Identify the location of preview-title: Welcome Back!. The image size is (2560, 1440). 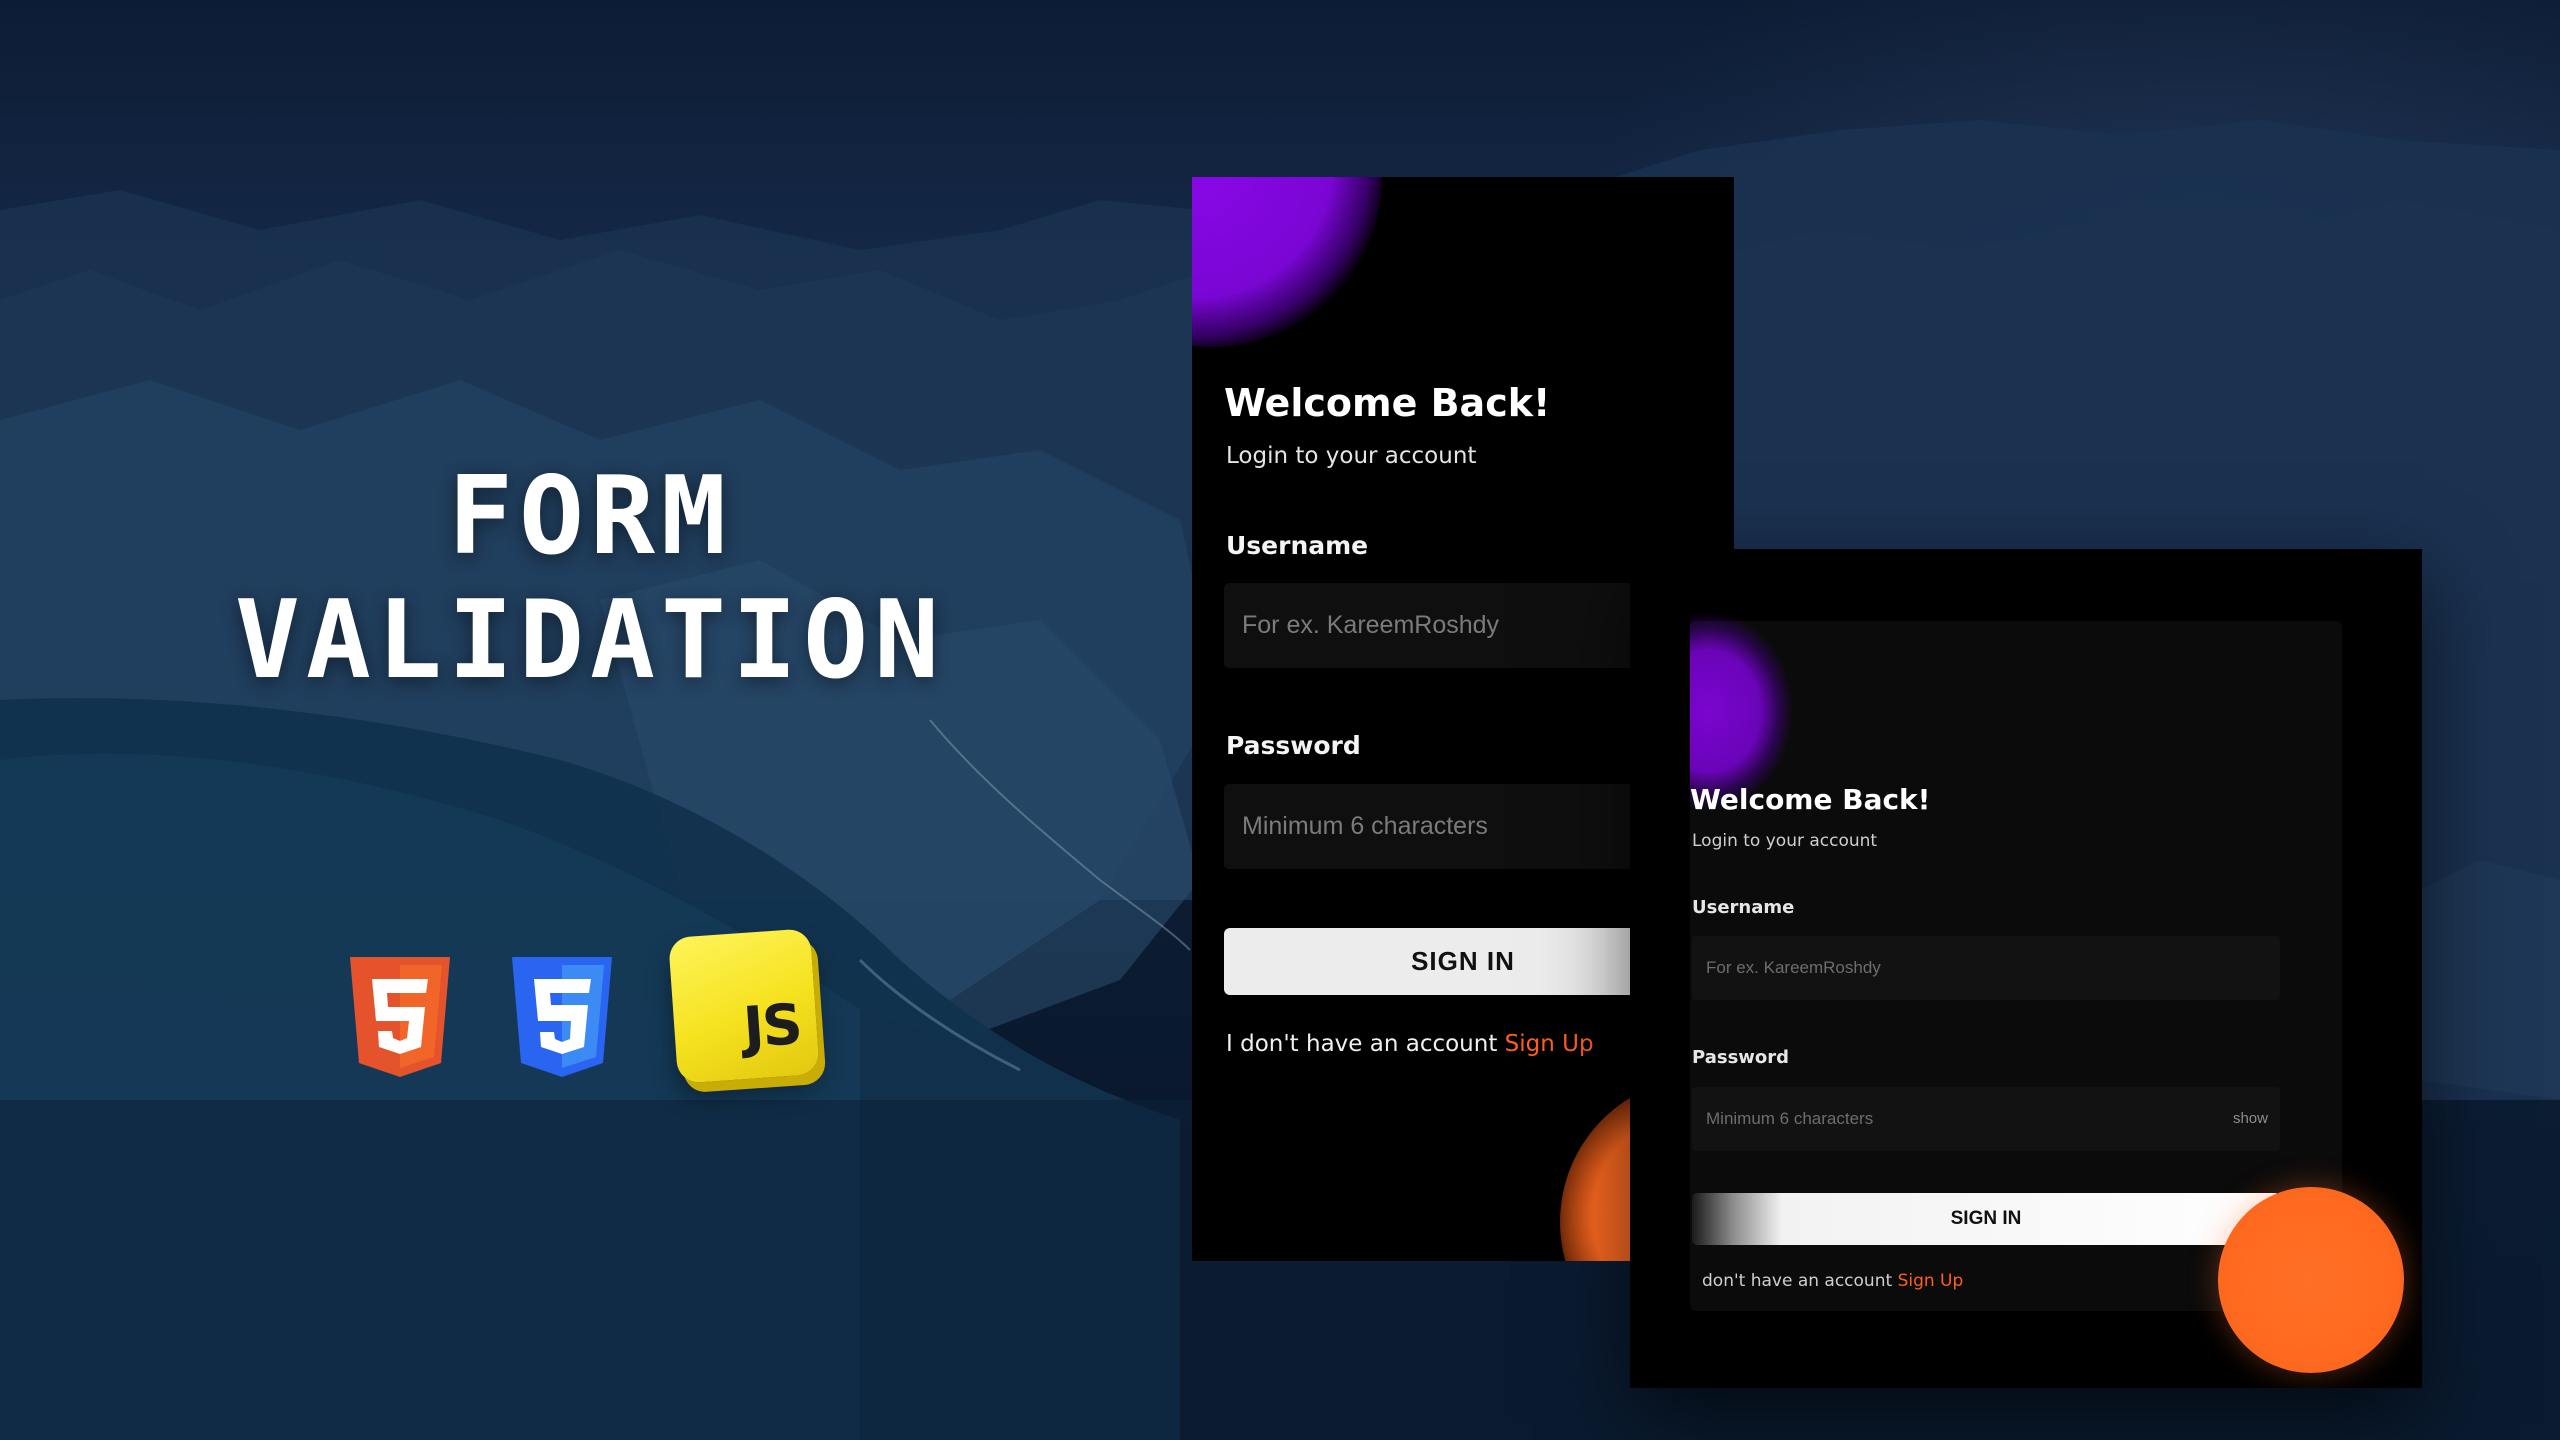
(1810, 799).